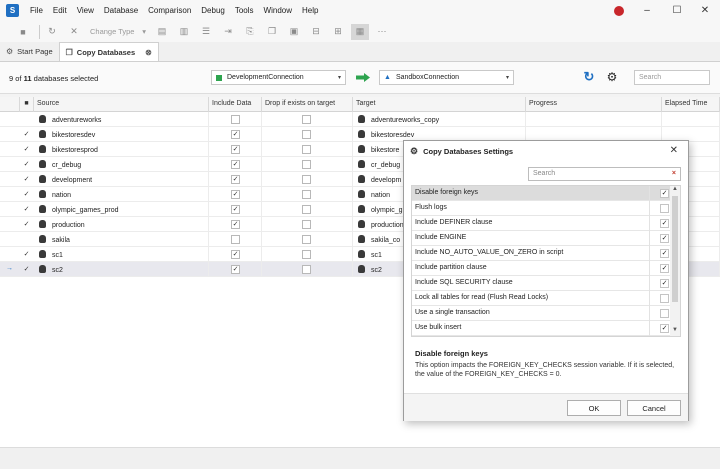 This screenshot has width=720, height=469. I want to click on table-row: adventureworks adventureworks_copy, so click(360, 119).